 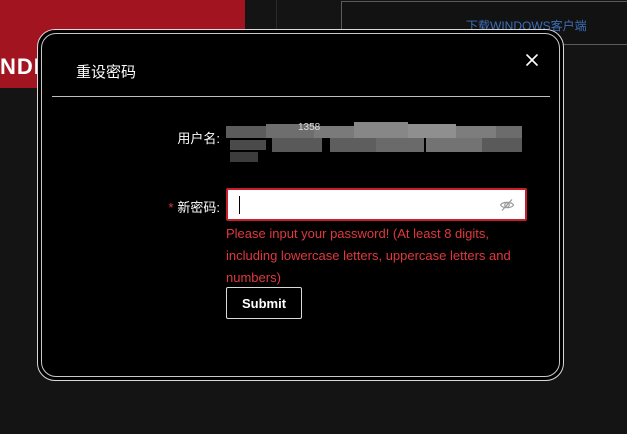 I want to click on username-value-masked: 1358, so click(x=374, y=142).